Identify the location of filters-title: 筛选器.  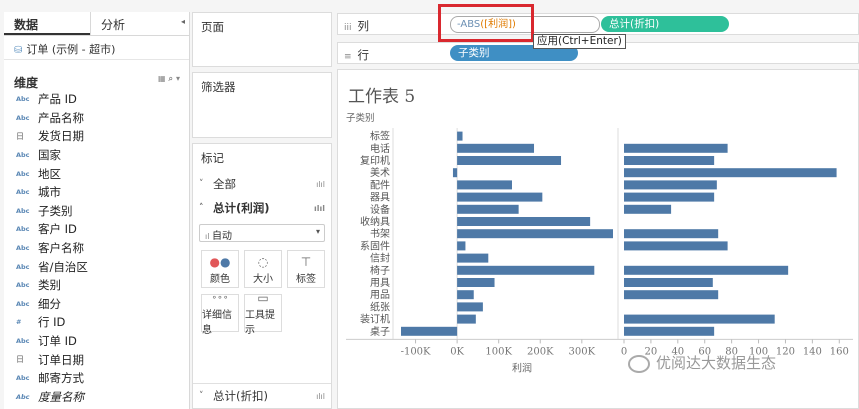
(218, 87).